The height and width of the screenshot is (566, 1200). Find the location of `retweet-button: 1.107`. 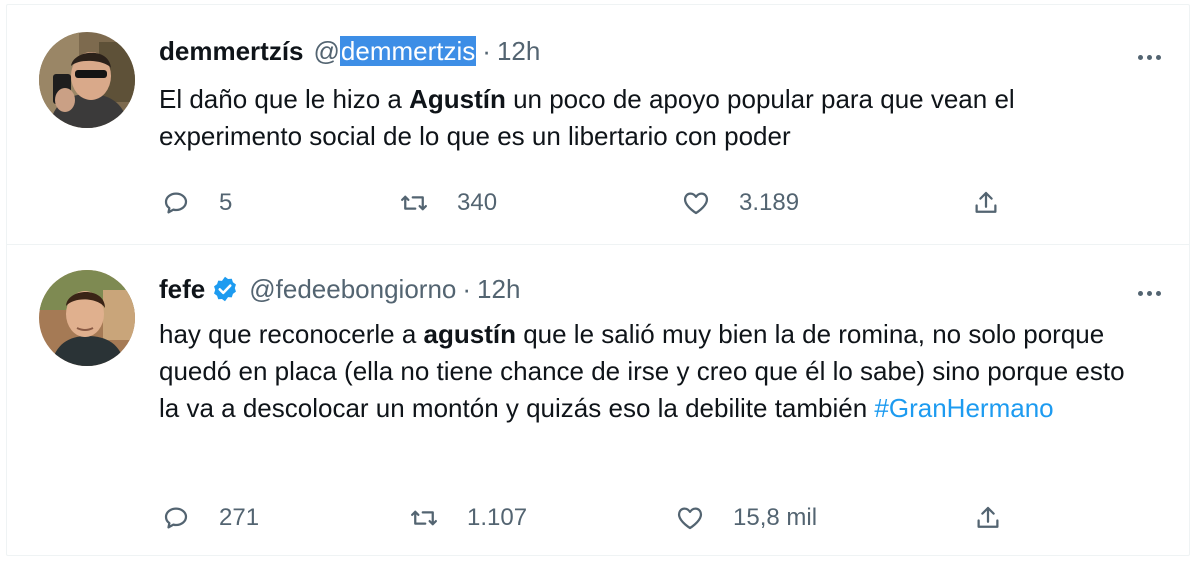

retweet-button: 1.107 is located at coordinates (468, 518).